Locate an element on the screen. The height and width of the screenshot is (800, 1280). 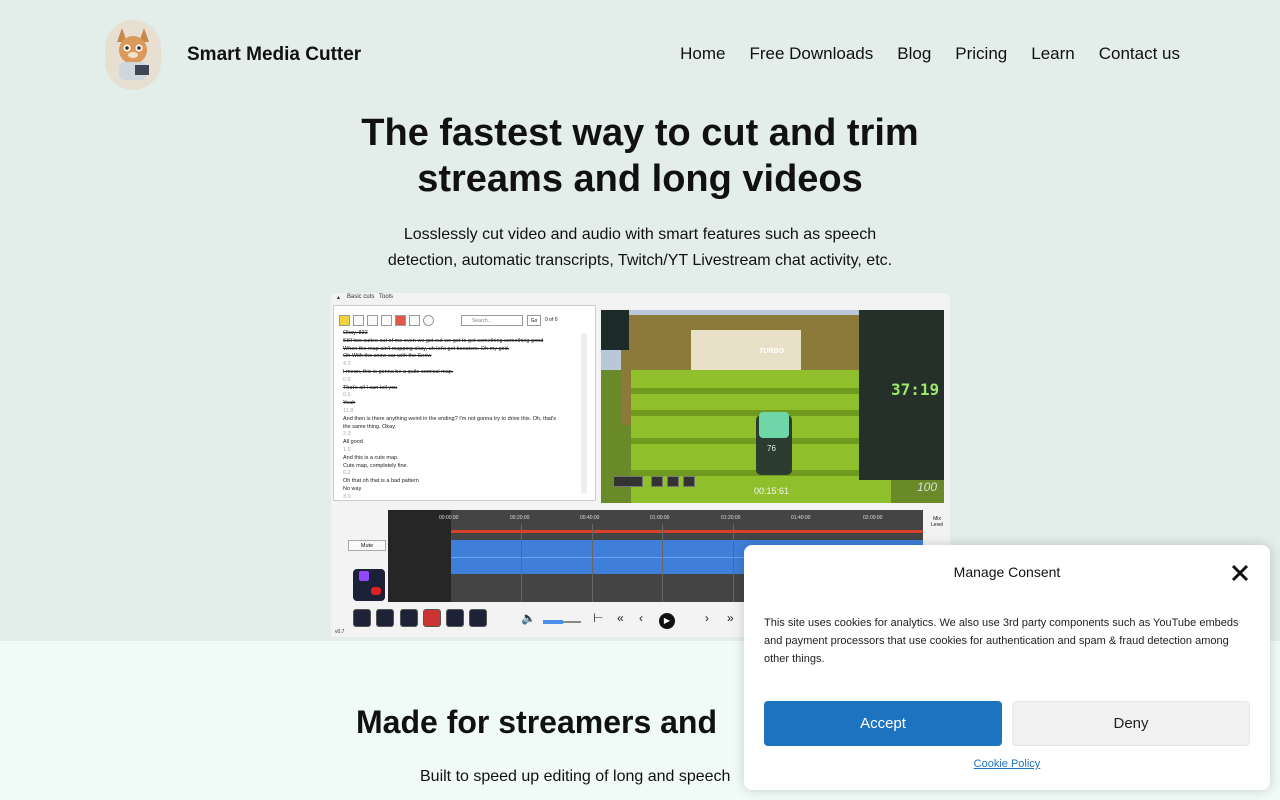
transcript-line: 4.2 is located at coordinates (347, 364).